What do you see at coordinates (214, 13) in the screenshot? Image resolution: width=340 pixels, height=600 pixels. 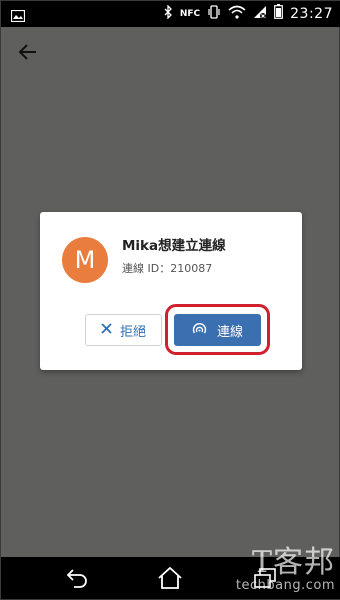 I see `vibrate-icon` at bounding box center [214, 13].